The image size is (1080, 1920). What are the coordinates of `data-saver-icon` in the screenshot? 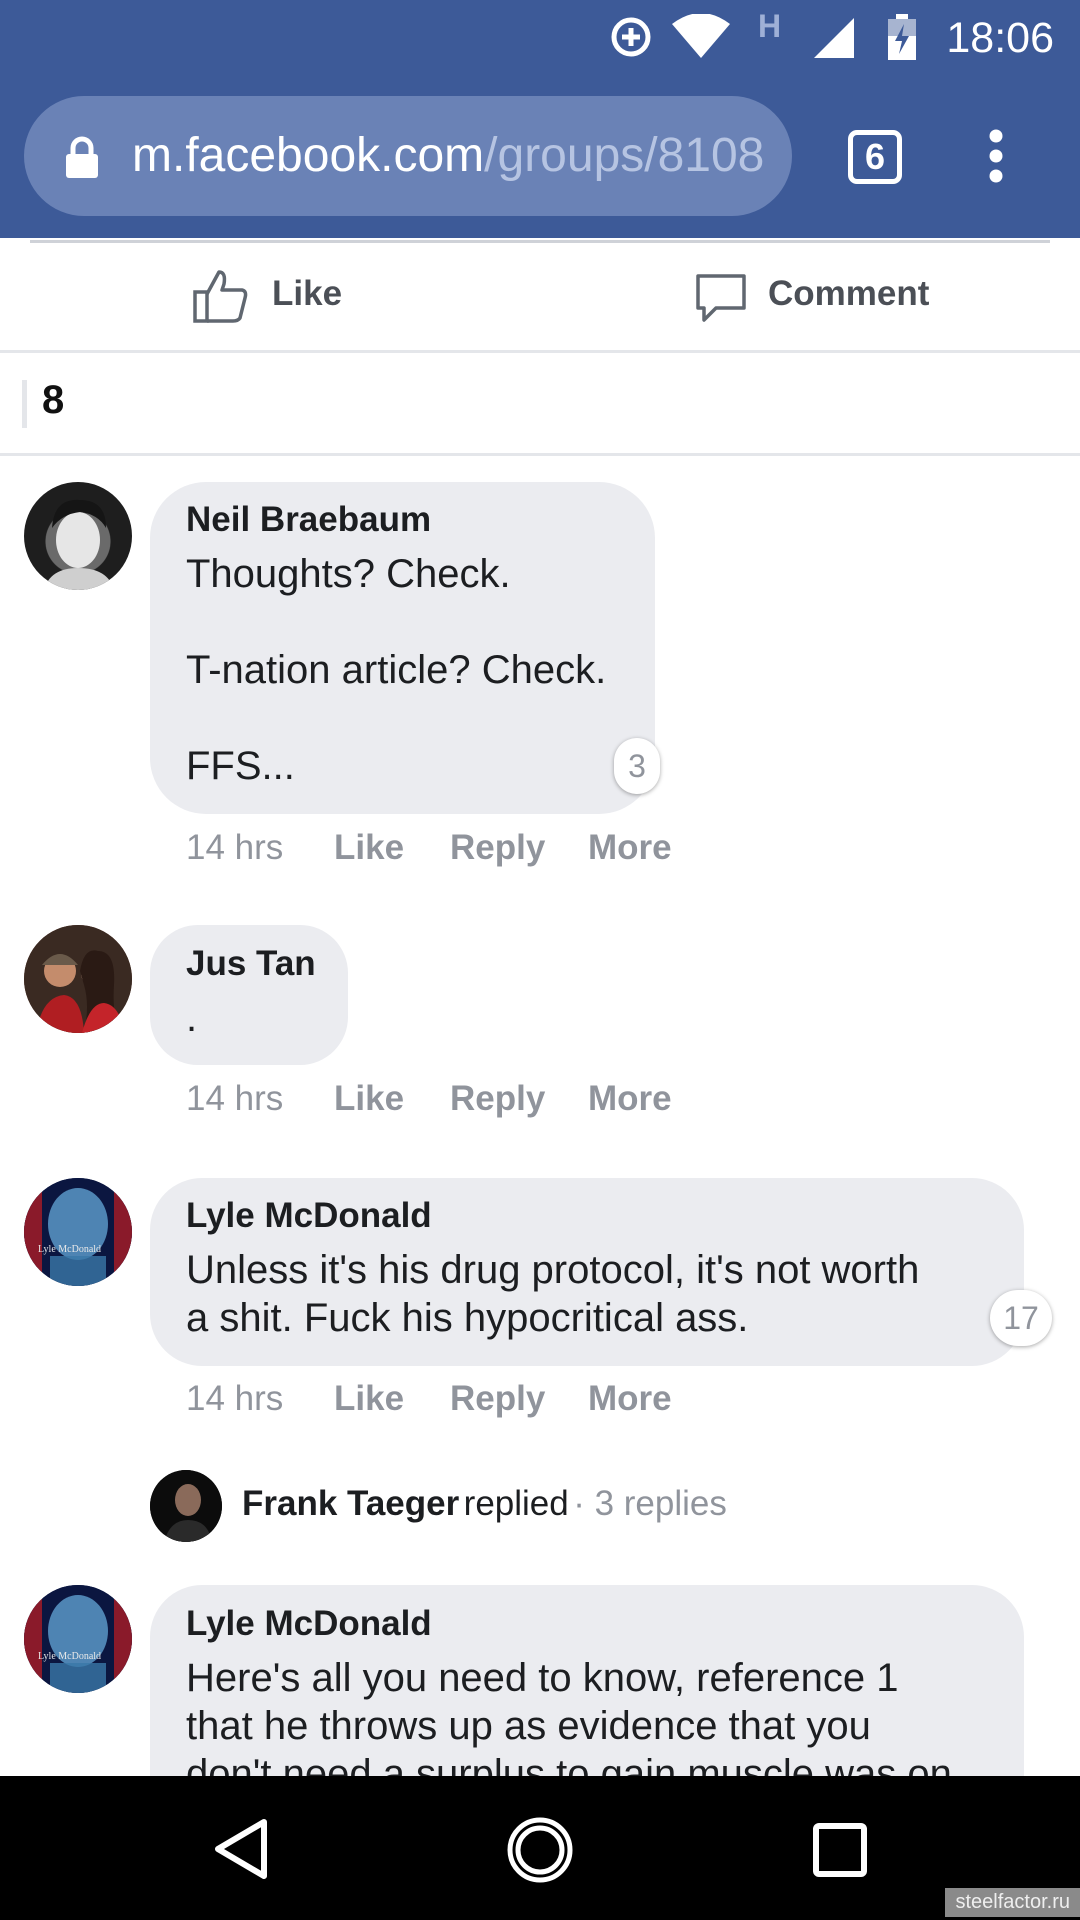 It's located at (631, 37).